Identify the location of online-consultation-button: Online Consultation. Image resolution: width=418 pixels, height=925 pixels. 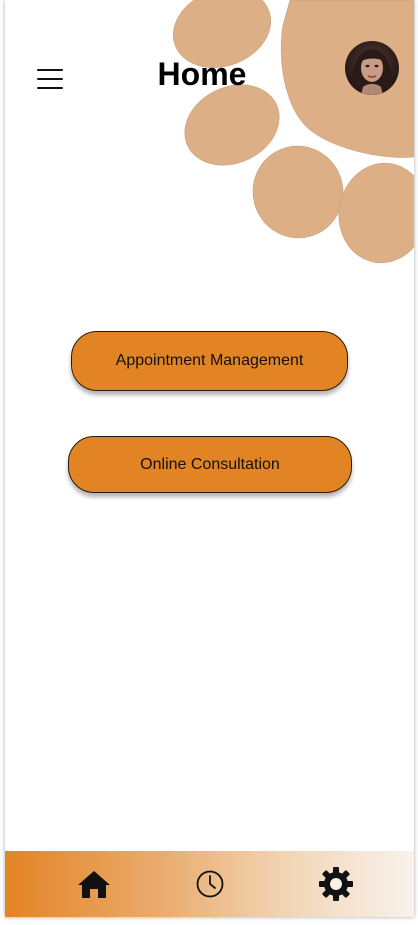
(210, 464).